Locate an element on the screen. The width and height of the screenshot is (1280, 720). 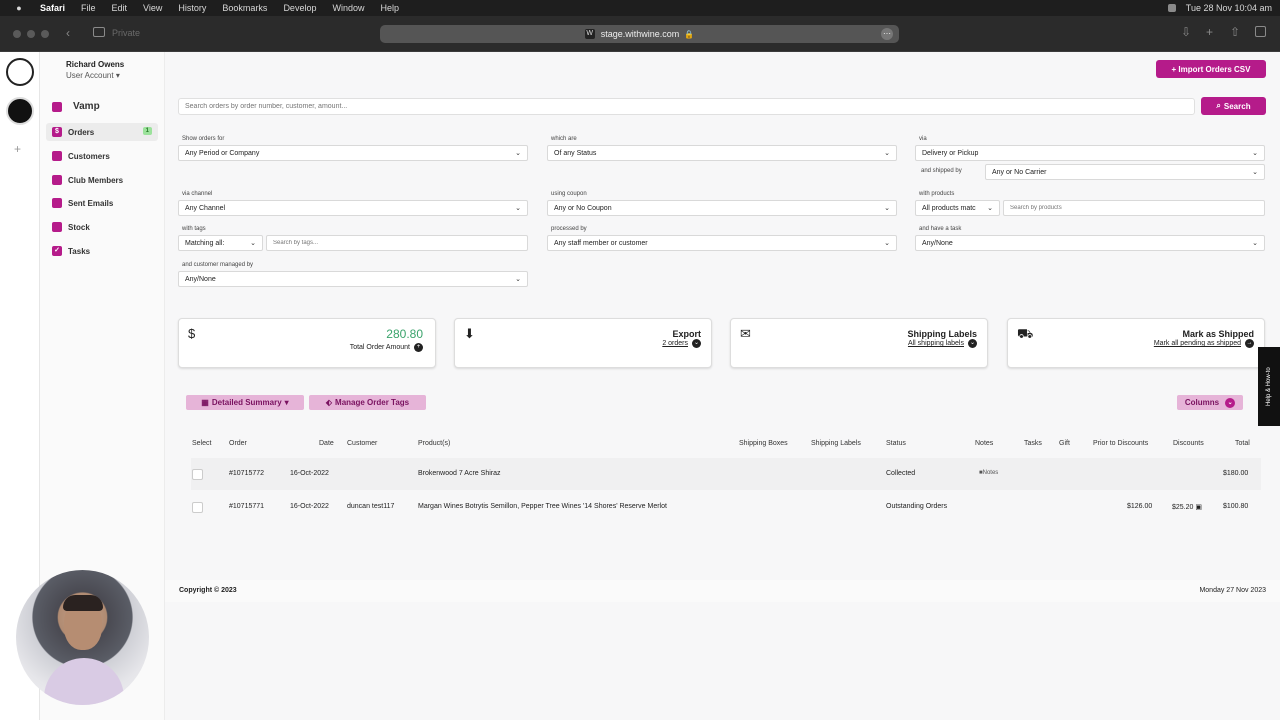
control-center-icon is located at coordinates (1171, 8).